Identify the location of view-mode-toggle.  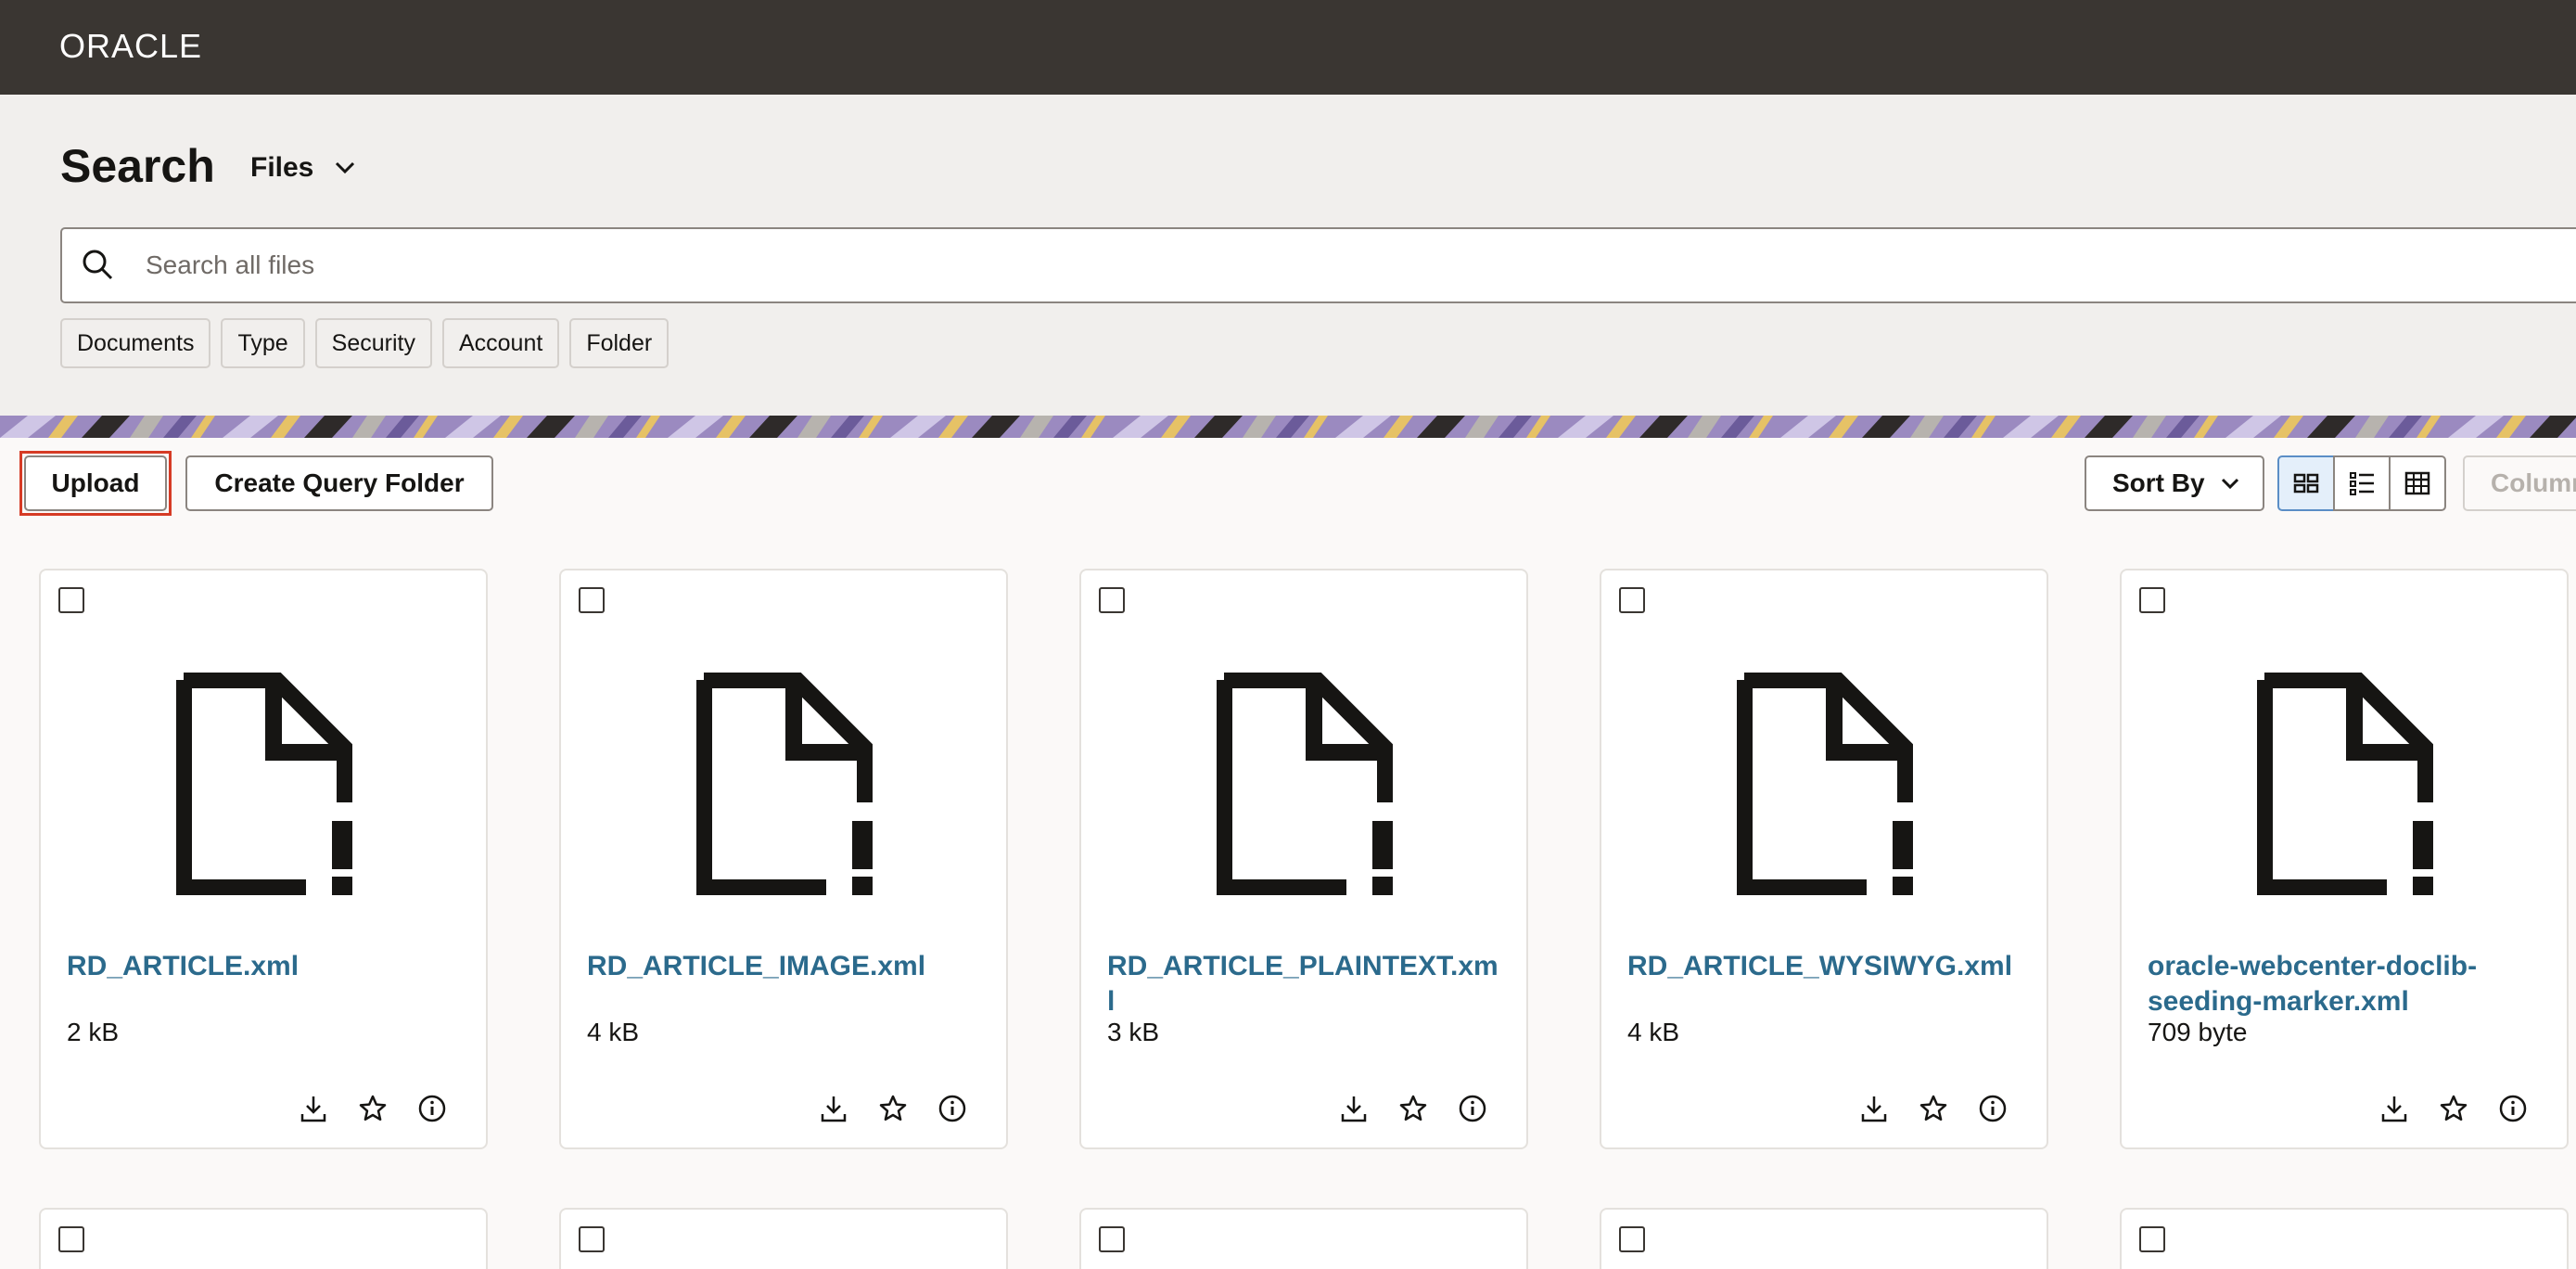
(2361, 483).